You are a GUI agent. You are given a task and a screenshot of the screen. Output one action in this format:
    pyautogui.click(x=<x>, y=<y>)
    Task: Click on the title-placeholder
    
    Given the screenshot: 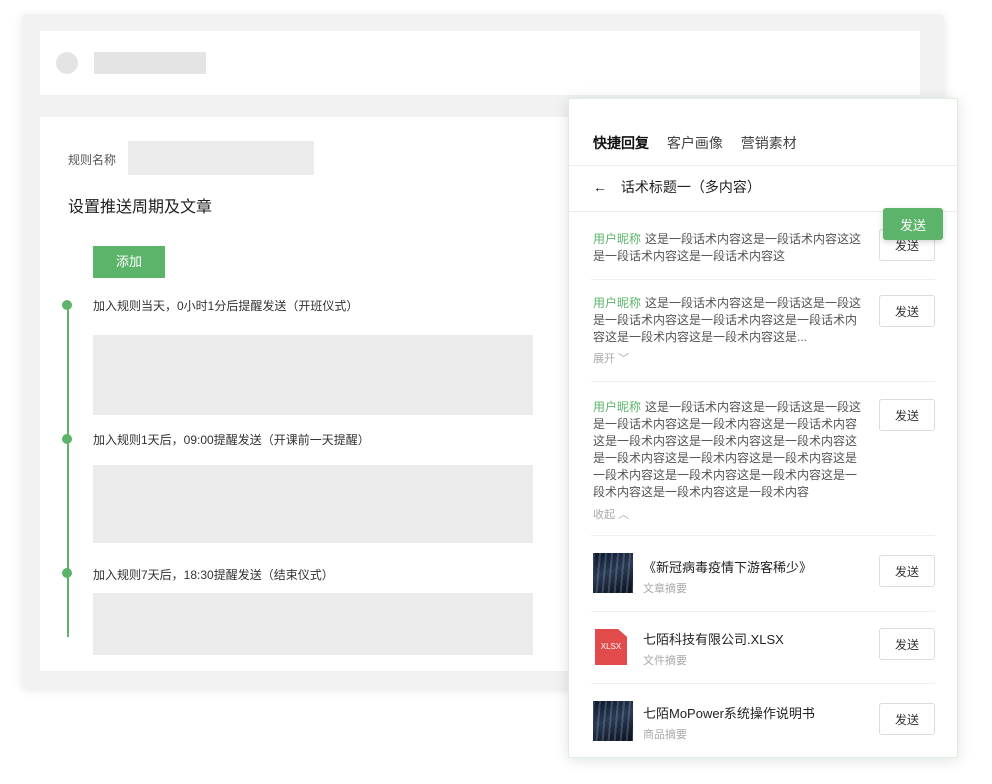 What is the action you would take?
    pyautogui.click(x=150, y=63)
    